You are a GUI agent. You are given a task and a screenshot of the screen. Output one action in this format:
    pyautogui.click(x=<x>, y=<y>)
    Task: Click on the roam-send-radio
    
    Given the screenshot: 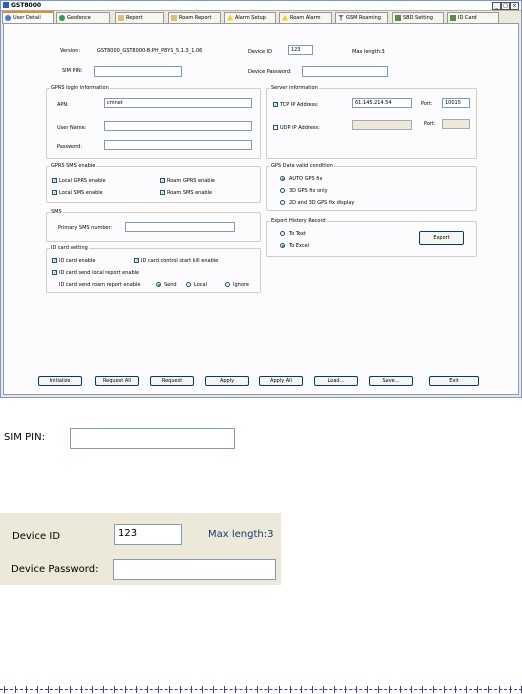 What is the action you would take?
    pyautogui.click(x=158, y=284)
    